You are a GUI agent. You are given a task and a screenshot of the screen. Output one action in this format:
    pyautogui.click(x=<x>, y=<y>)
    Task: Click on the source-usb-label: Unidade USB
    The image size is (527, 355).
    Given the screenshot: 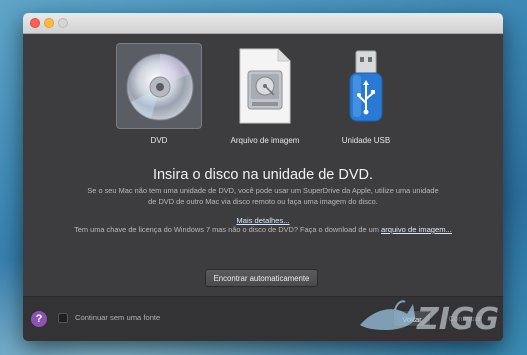 What is the action you would take?
    pyautogui.click(x=366, y=140)
    